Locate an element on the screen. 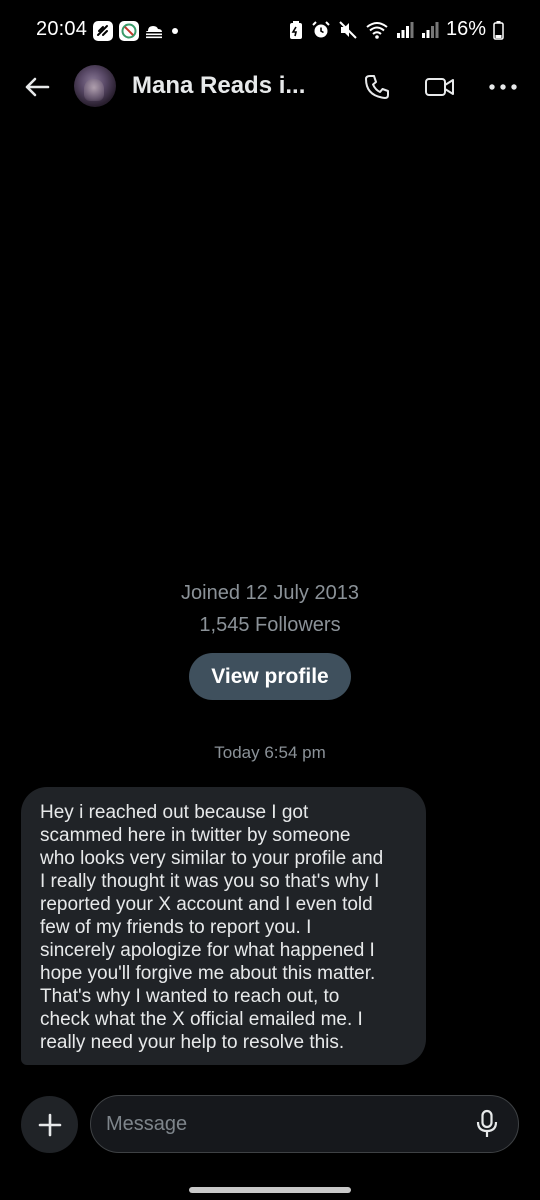 This screenshot has width=540, height=1200. messenger-app-icon is located at coordinates (129, 31).